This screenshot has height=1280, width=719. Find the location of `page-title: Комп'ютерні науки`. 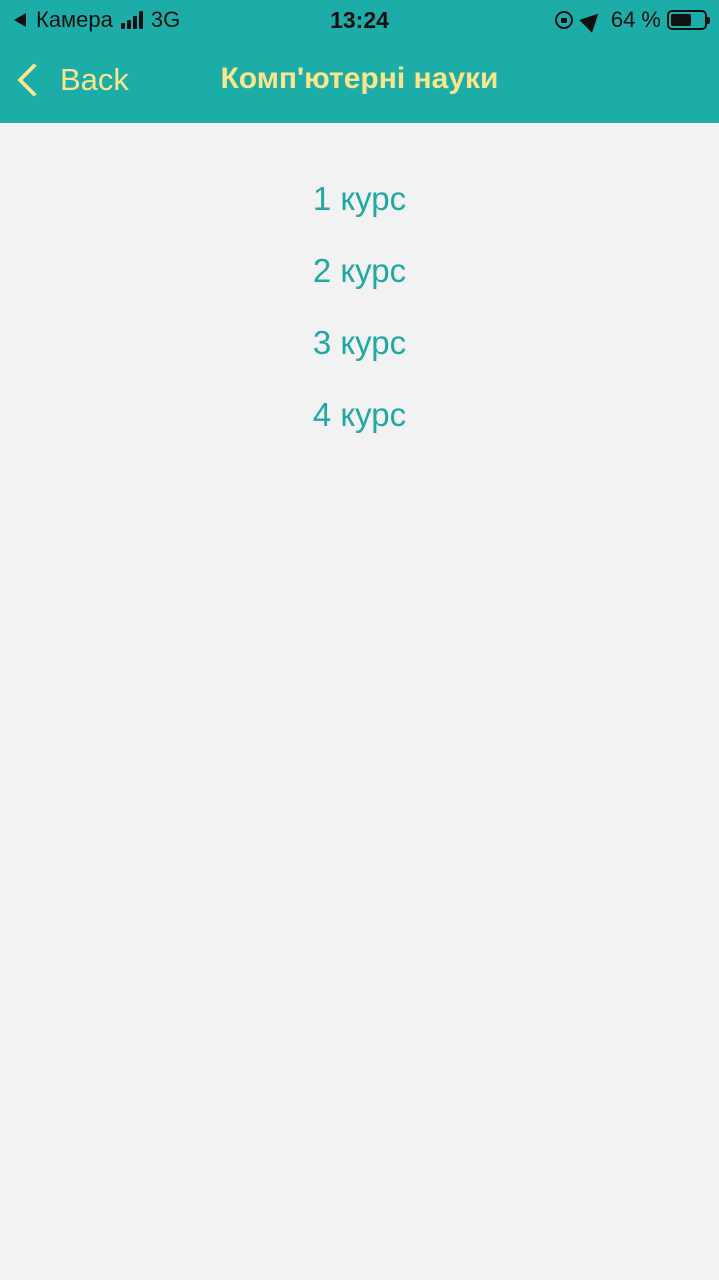

page-title: Комп'ютерні науки is located at coordinates (359, 78).